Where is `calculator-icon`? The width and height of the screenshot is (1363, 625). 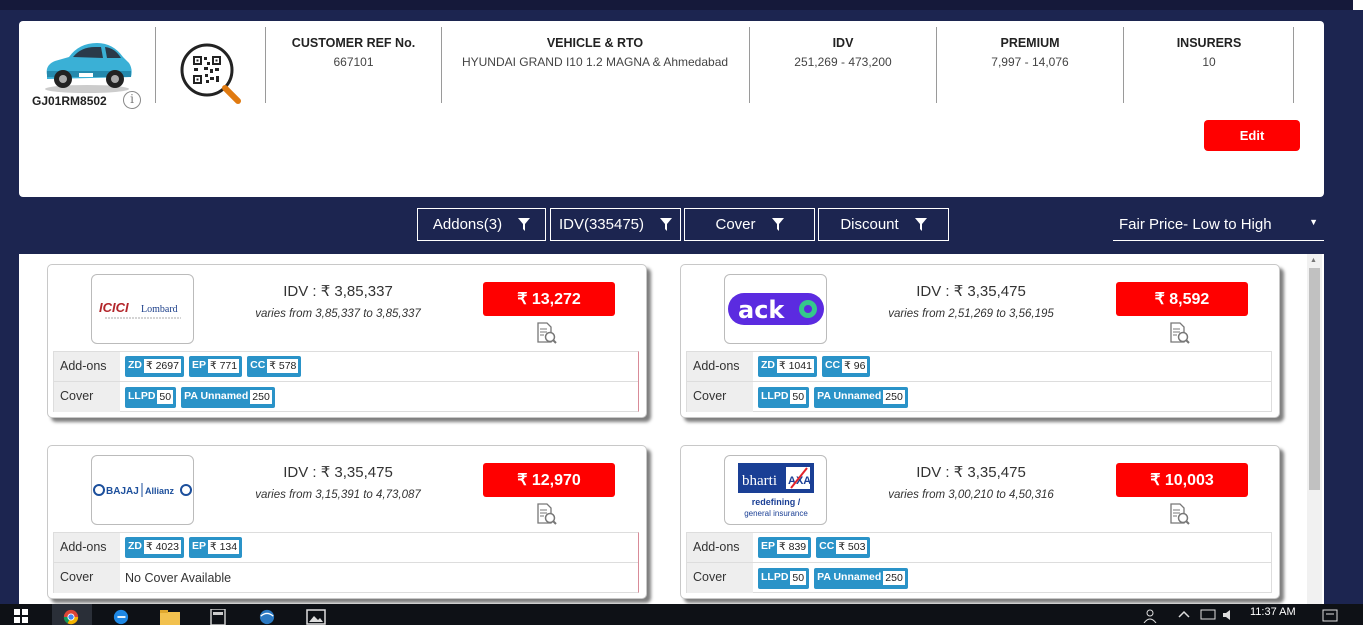
calculator-icon is located at coordinates (218, 617).